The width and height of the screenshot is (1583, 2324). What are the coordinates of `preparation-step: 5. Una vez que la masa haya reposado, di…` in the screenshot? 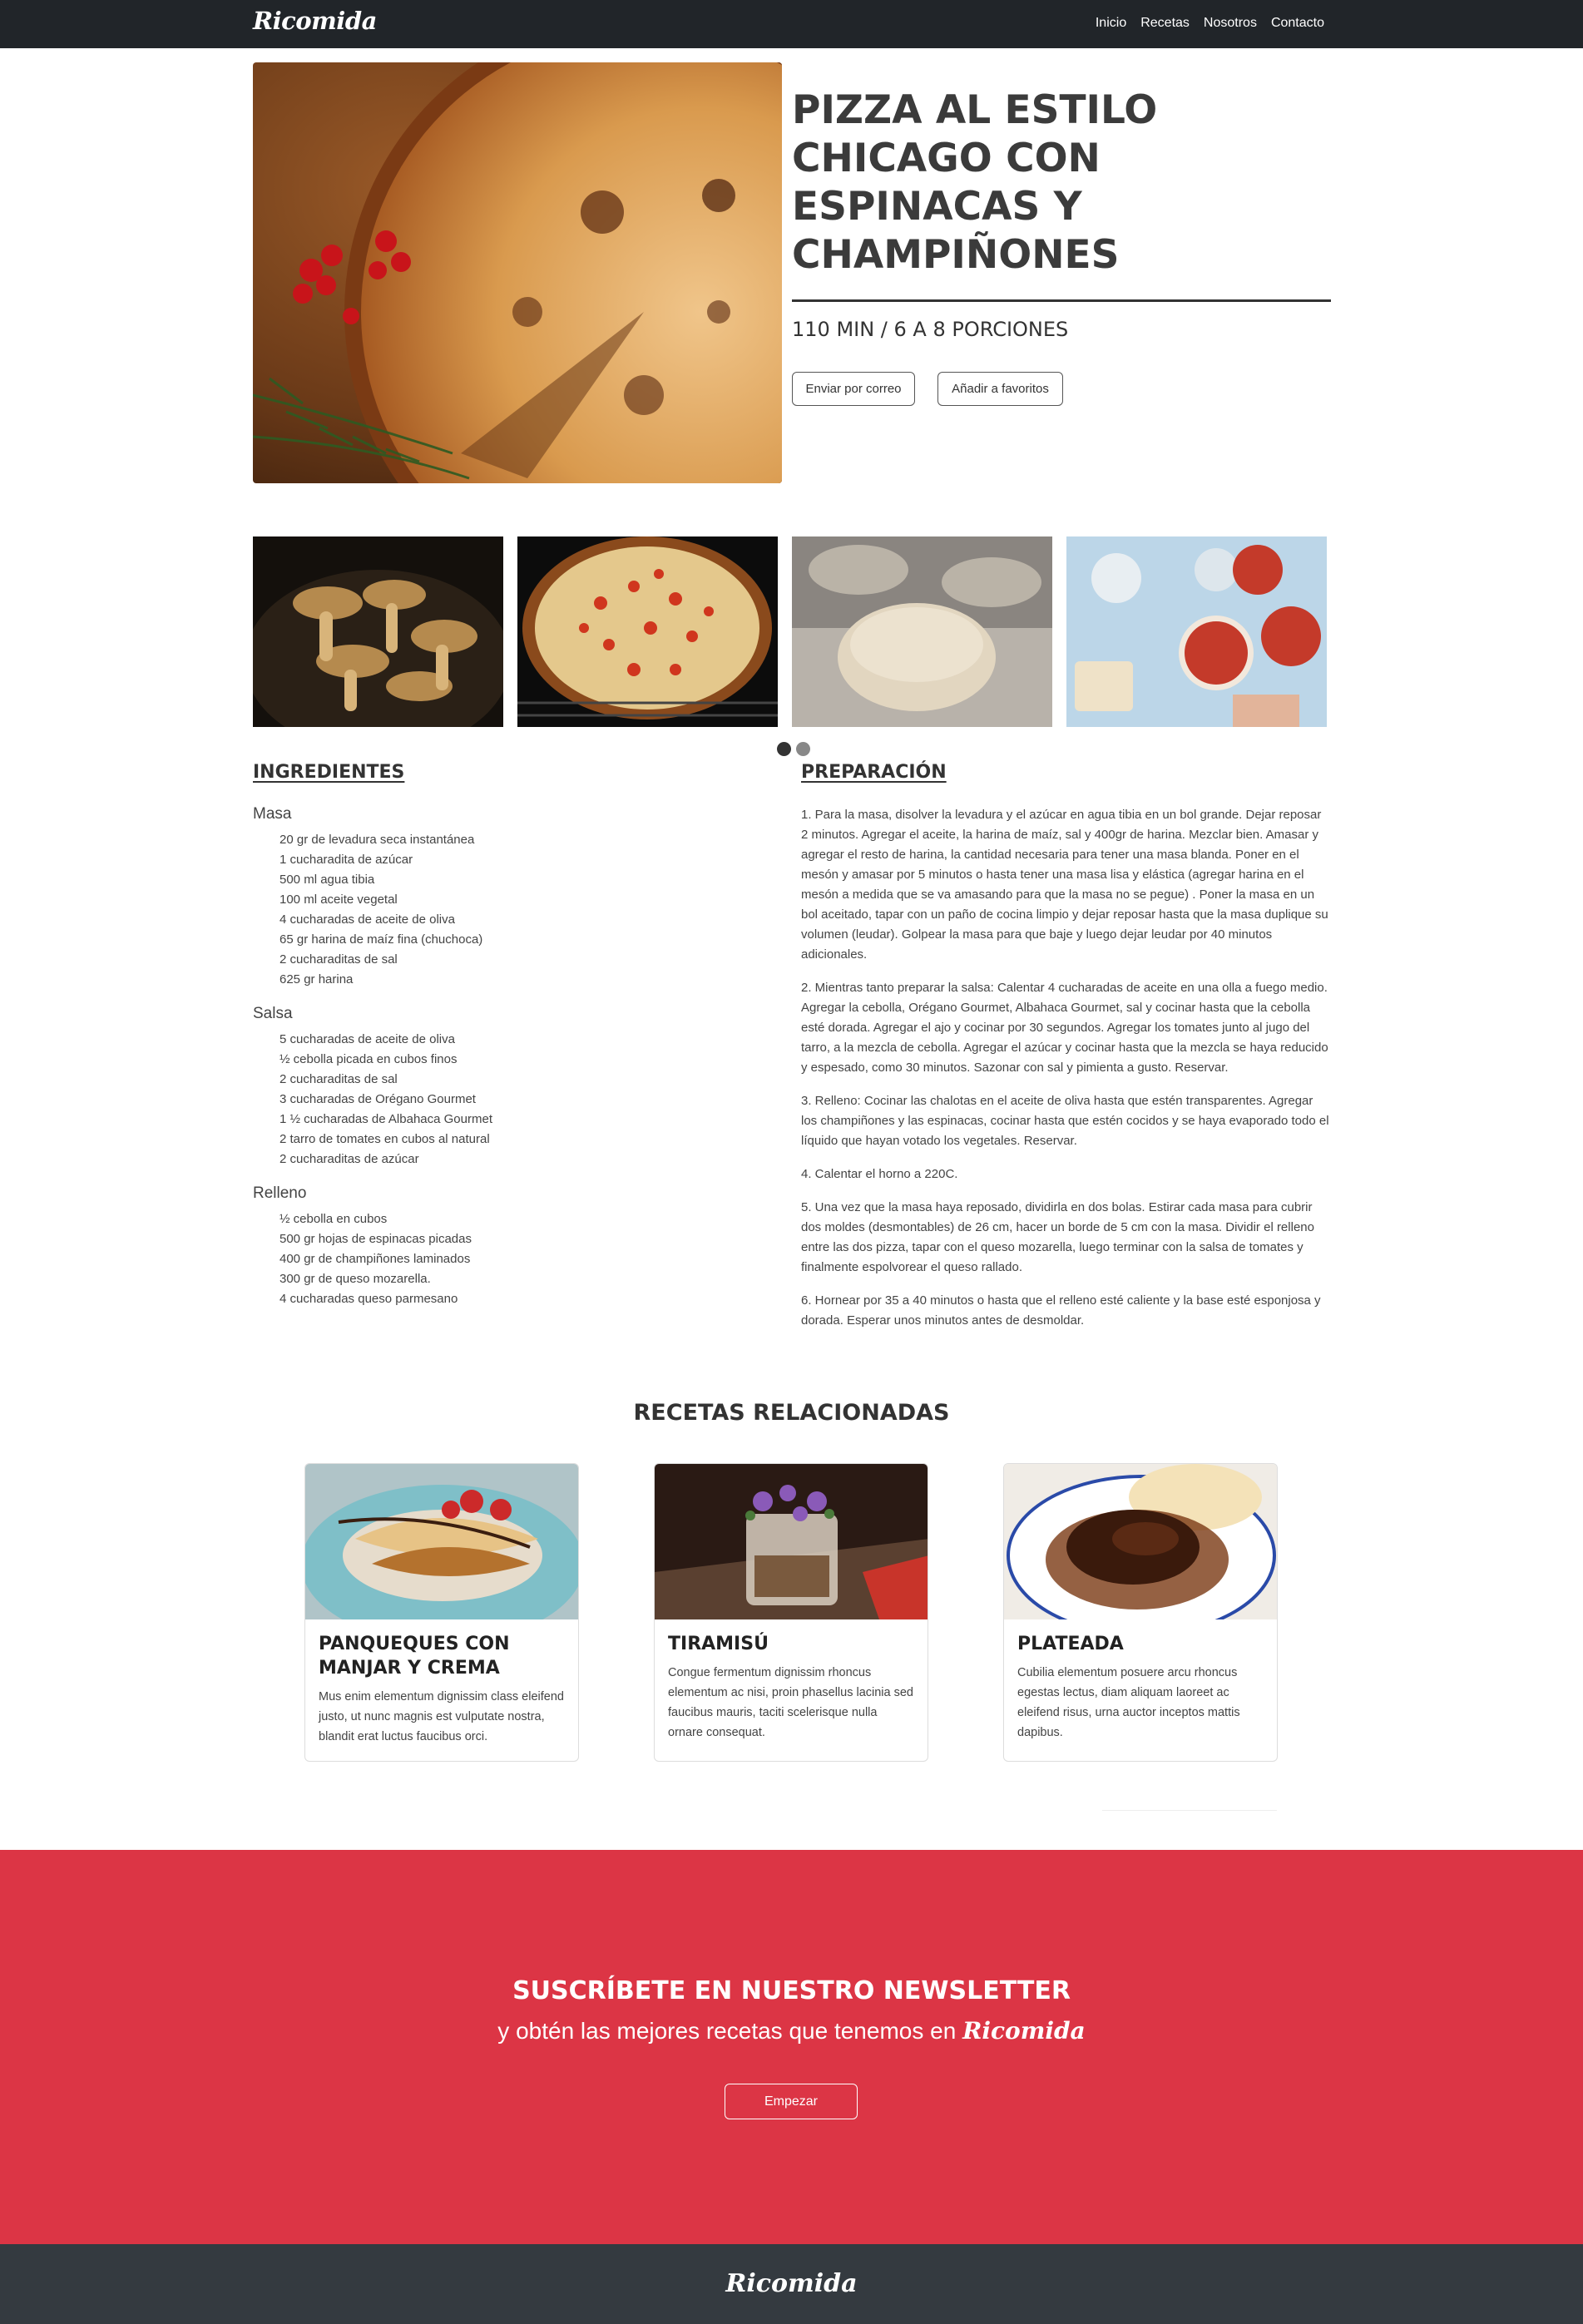 It's located at (1057, 1237).